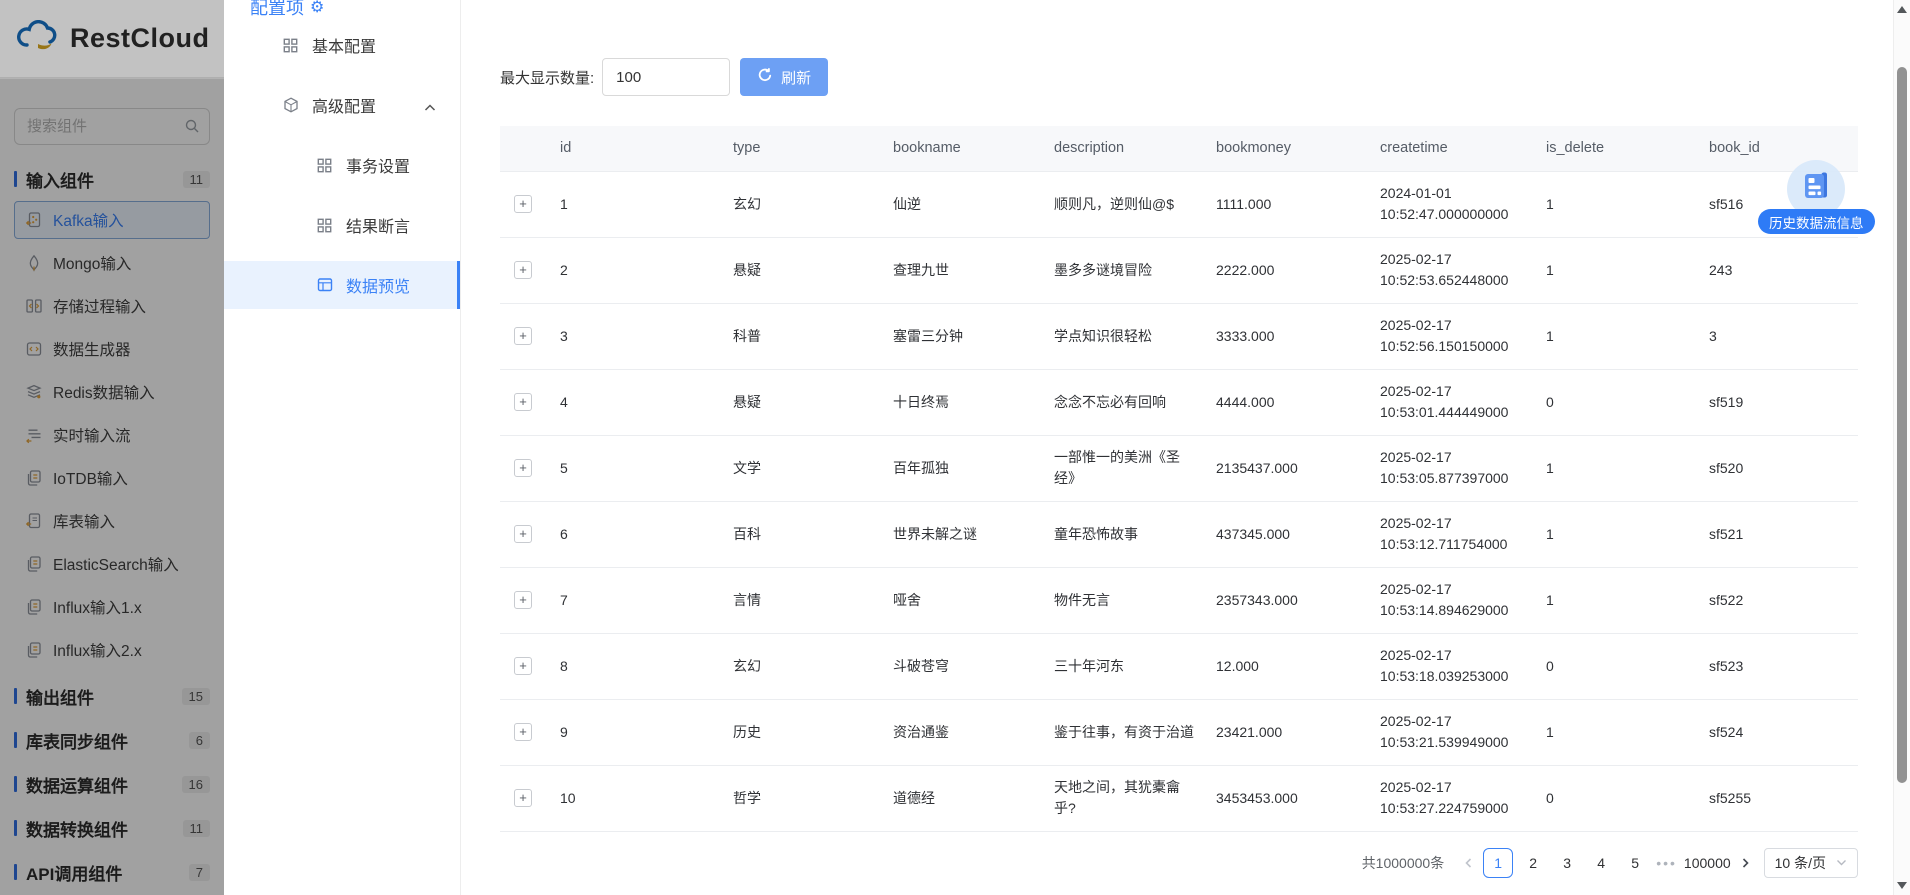  Describe the element at coordinates (112, 740) in the screenshot. I see `sidebar-section-table-sync-components: 库表同步组件 6` at that location.